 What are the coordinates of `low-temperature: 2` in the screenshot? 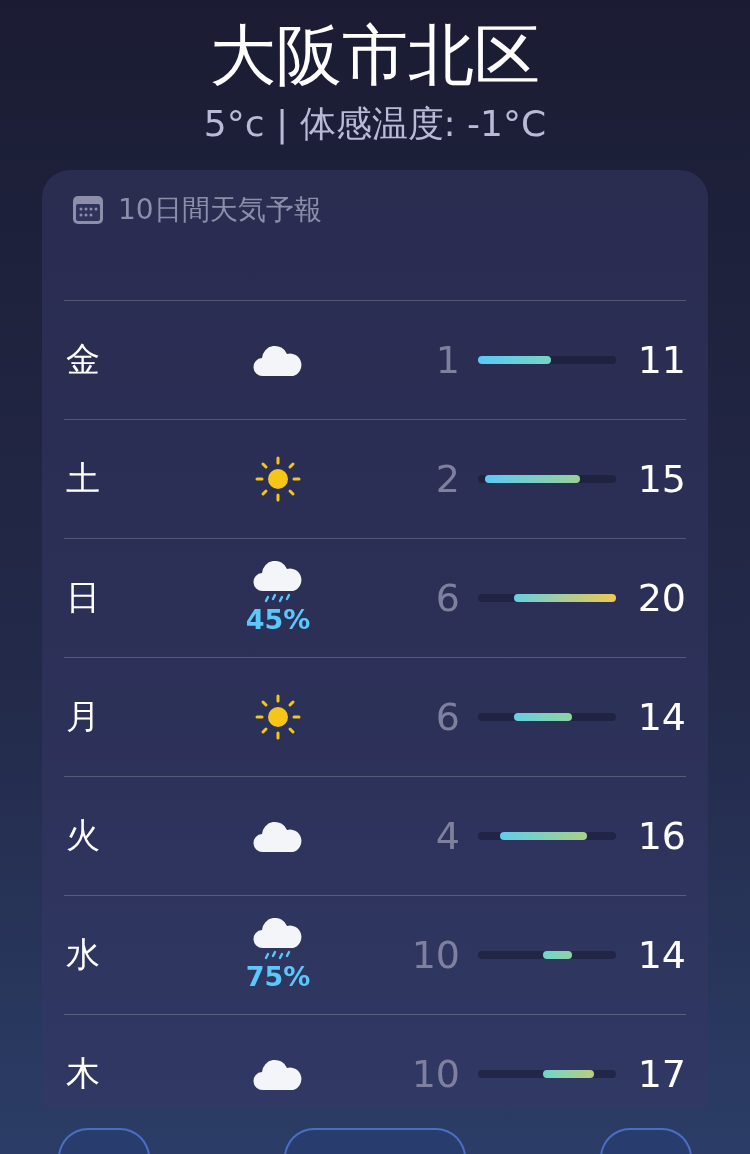 It's located at (447, 479).